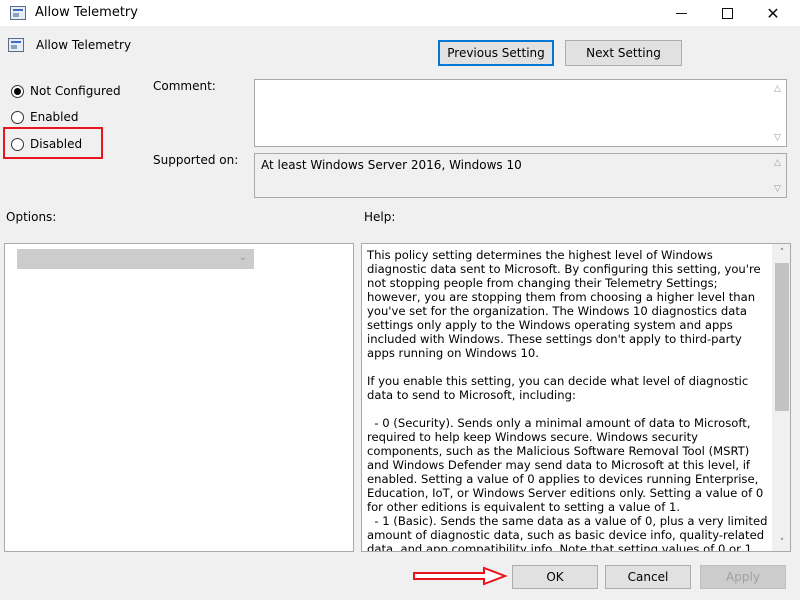 Image resolution: width=800 pixels, height=600 pixels. What do you see at coordinates (16, 45) in the screenshot?
I see `setting-icon` at bounding box center [16, 45].